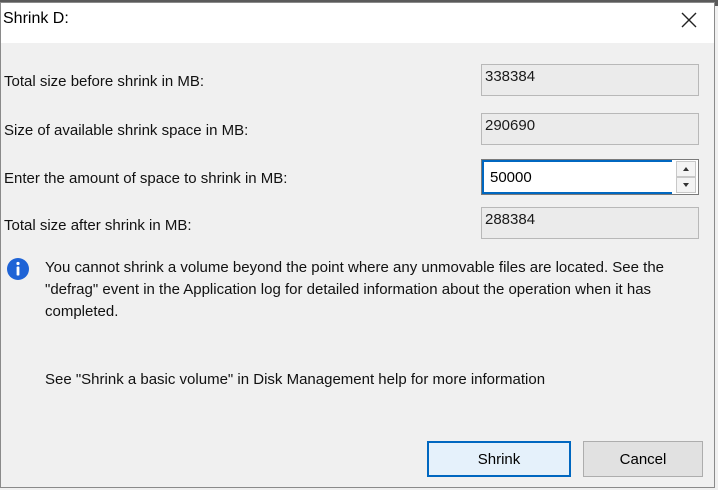  I want to click on shrink-amount-spinner, so click(590, 177).